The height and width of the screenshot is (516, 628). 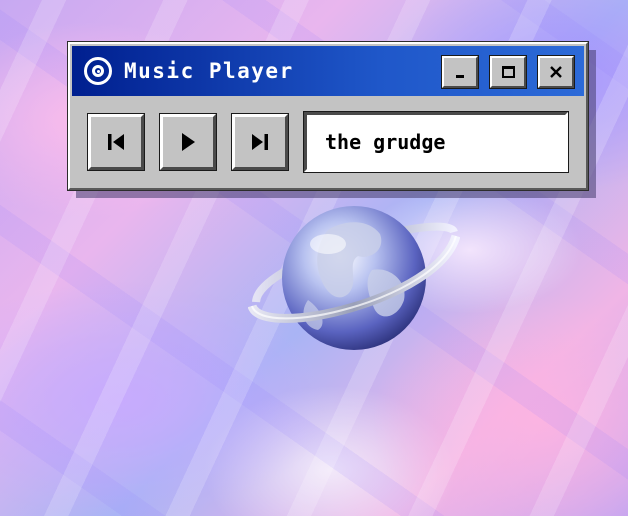 I want to click on play-button, so click(x=188, y=142).